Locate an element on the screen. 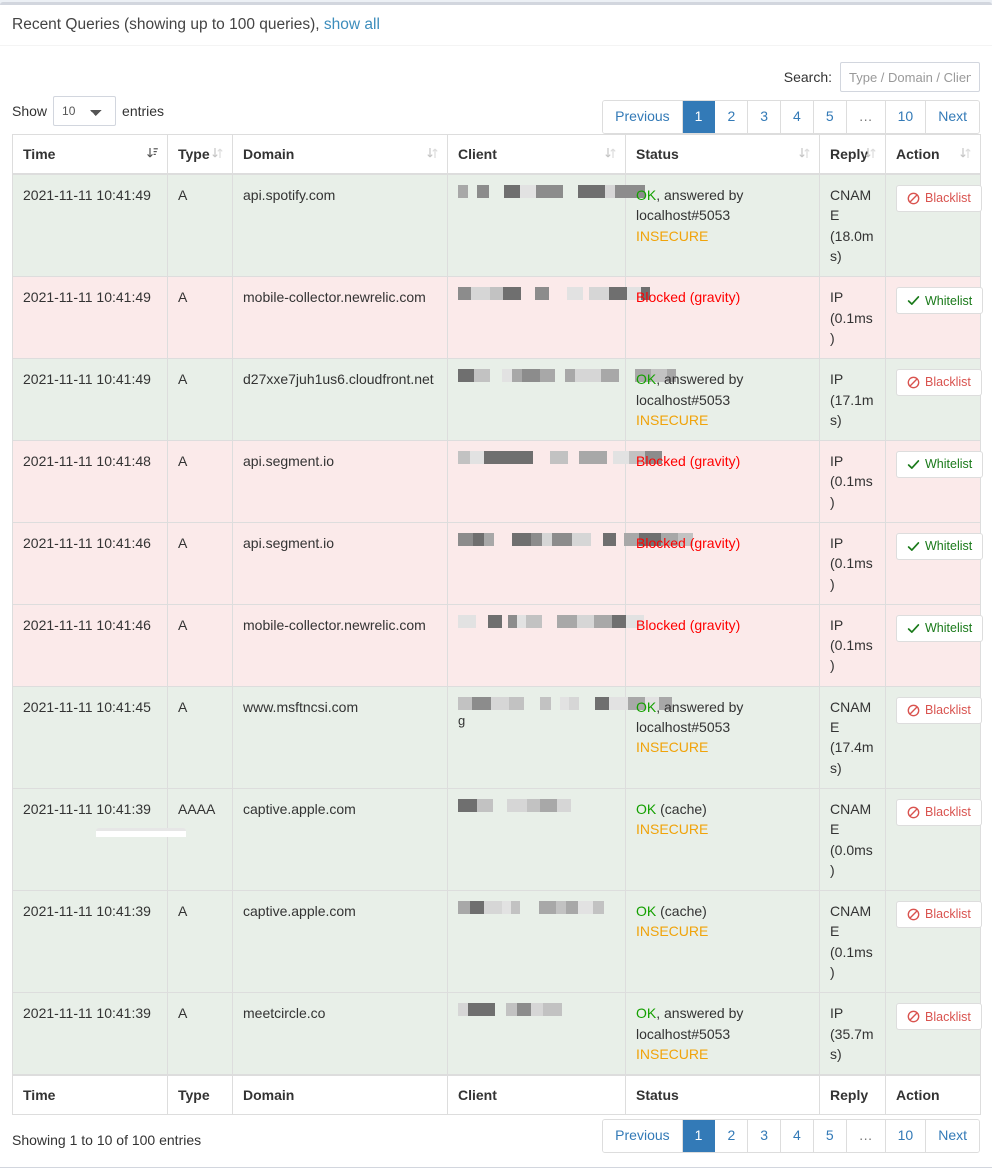  status-main: OK is located at coordinates (646, 706).